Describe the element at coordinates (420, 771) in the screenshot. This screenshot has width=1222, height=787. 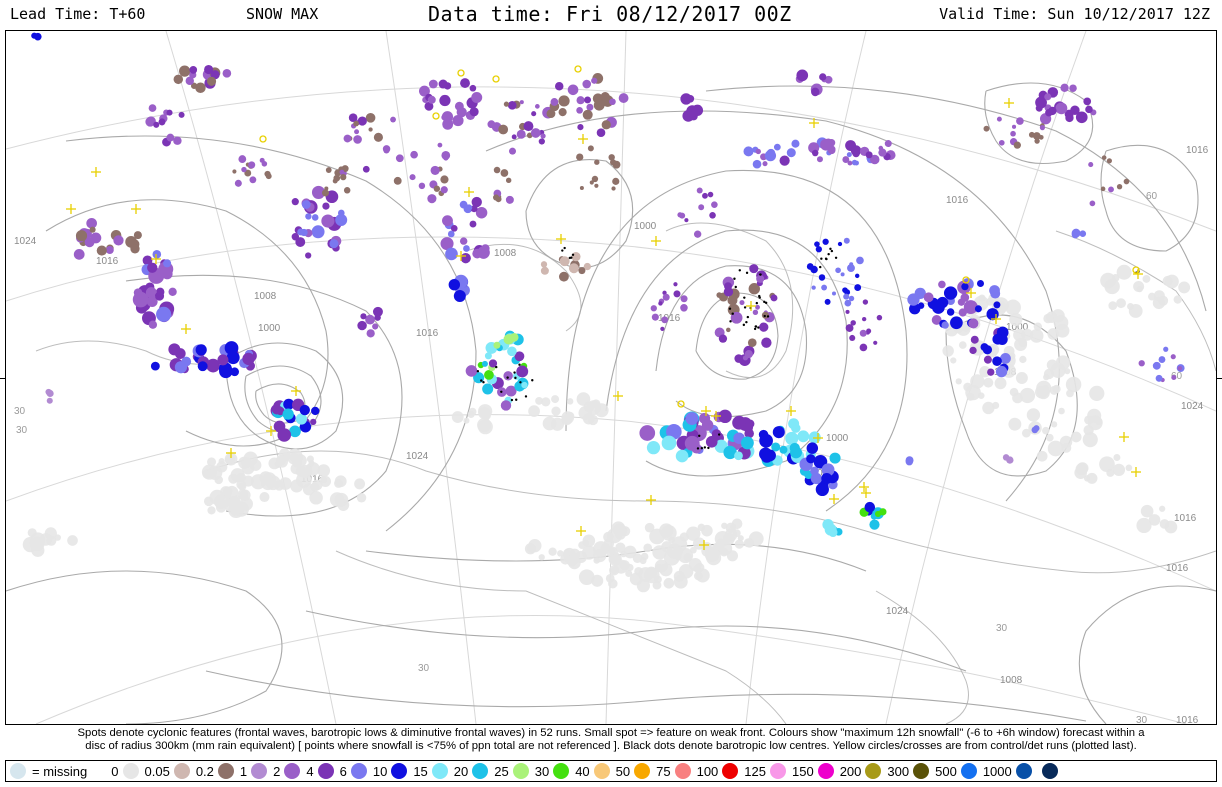
I see `legend-item-label: 15` at that location.